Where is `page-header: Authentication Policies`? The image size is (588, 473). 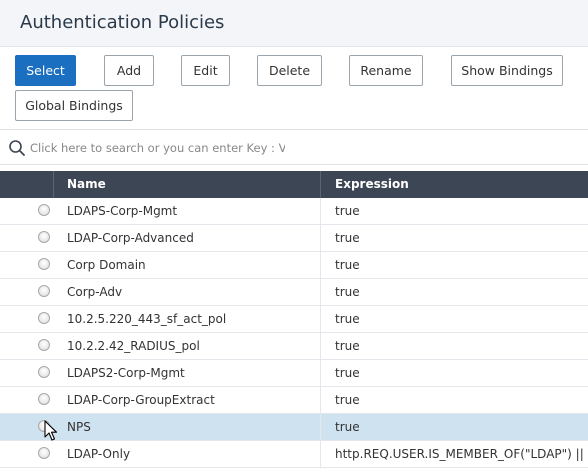
page-header: Authentication Policies is located at coordinates (294, 23).